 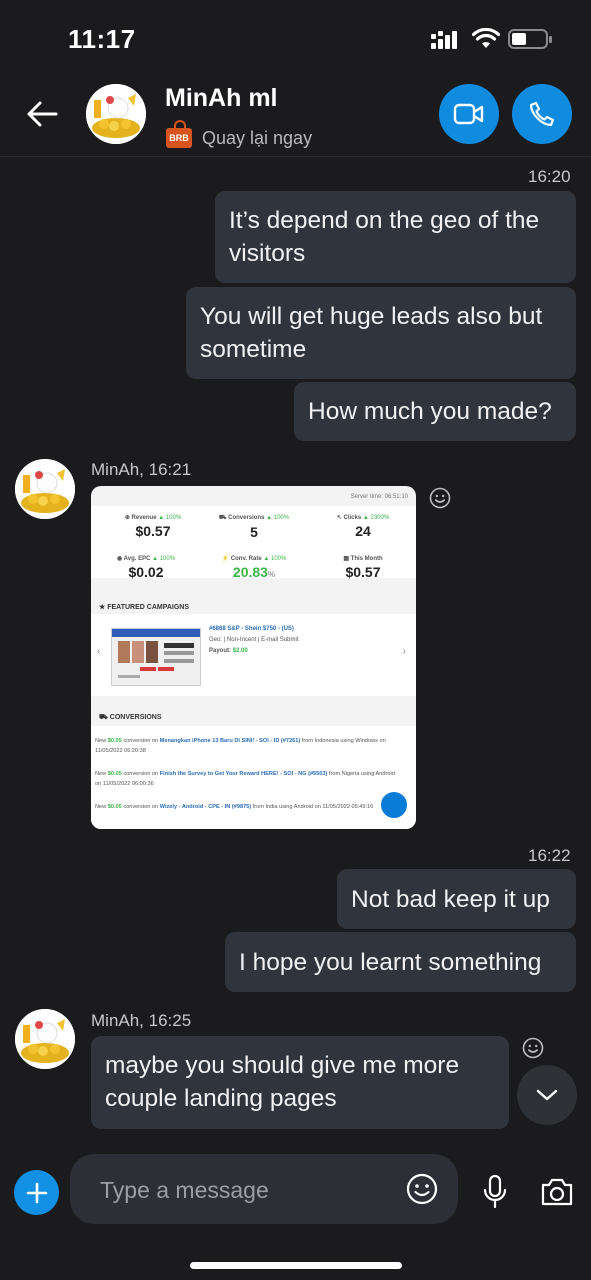 I want to click on video-call-button, so click(x=469, y=114).